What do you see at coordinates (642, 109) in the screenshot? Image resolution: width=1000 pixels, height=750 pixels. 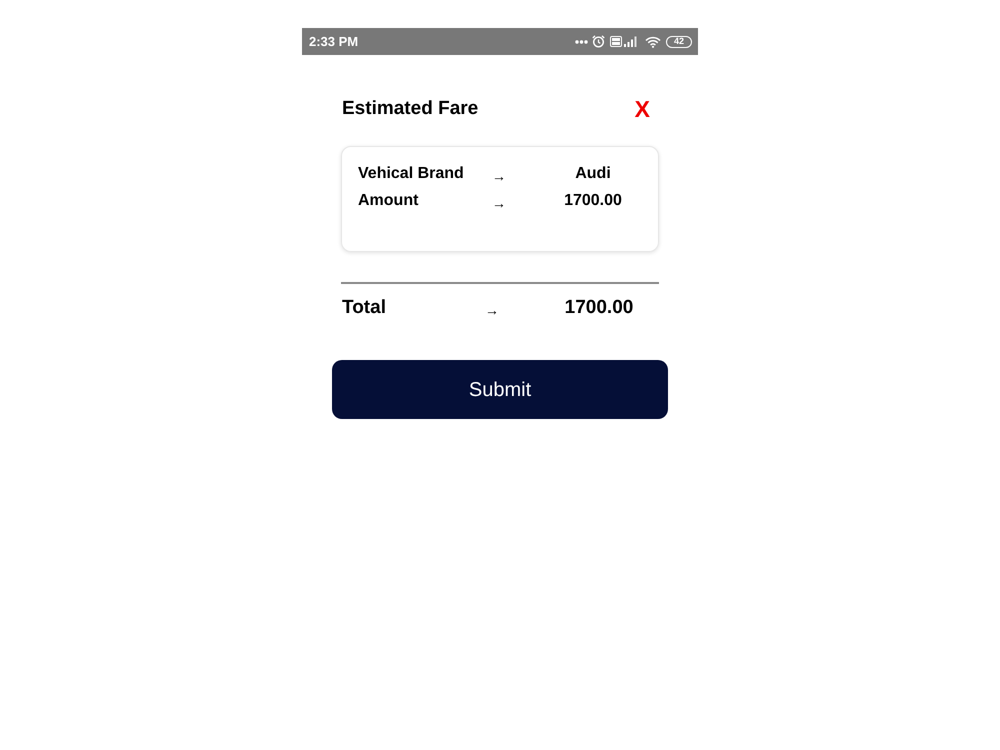 I see `close-button: X` at bounding box center [642, 109].